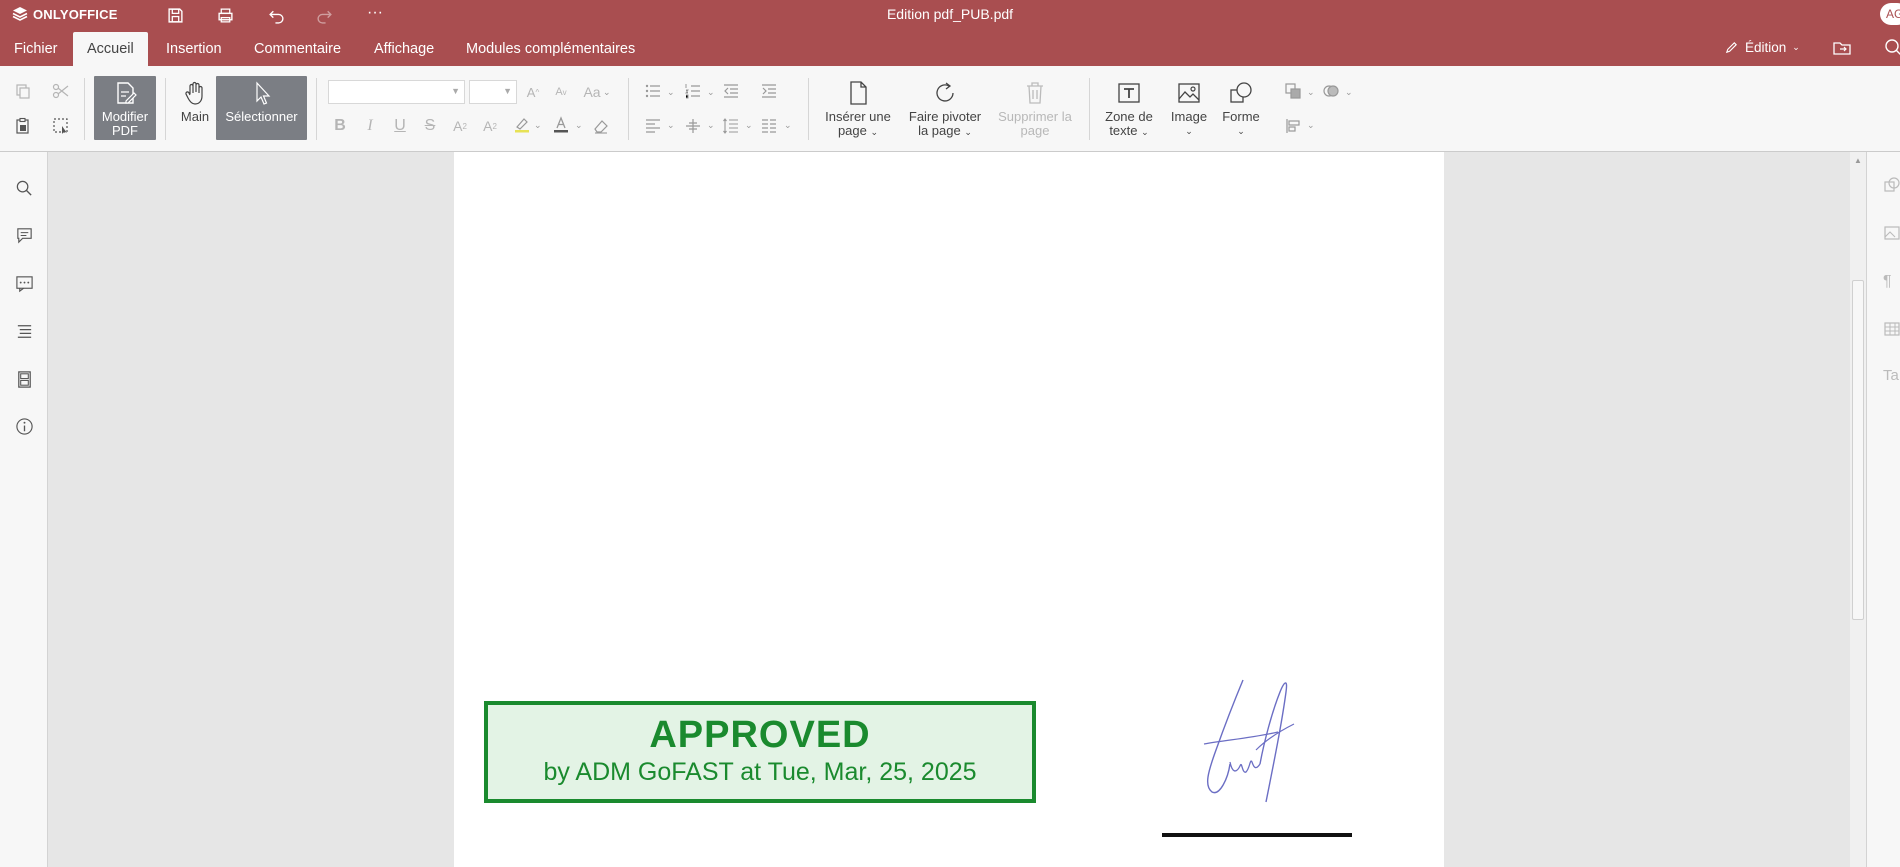  Describe the element at coordinates (195, 116) in the screenshot. I see `main-label: Main` at that location.